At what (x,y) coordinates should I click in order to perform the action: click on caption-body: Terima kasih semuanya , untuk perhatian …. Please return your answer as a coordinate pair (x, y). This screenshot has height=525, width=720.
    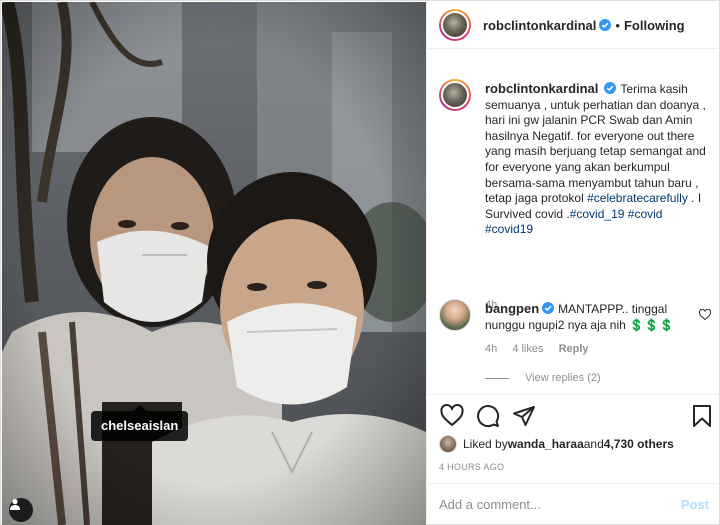
    Looking at the image, I should click on (595, 144).